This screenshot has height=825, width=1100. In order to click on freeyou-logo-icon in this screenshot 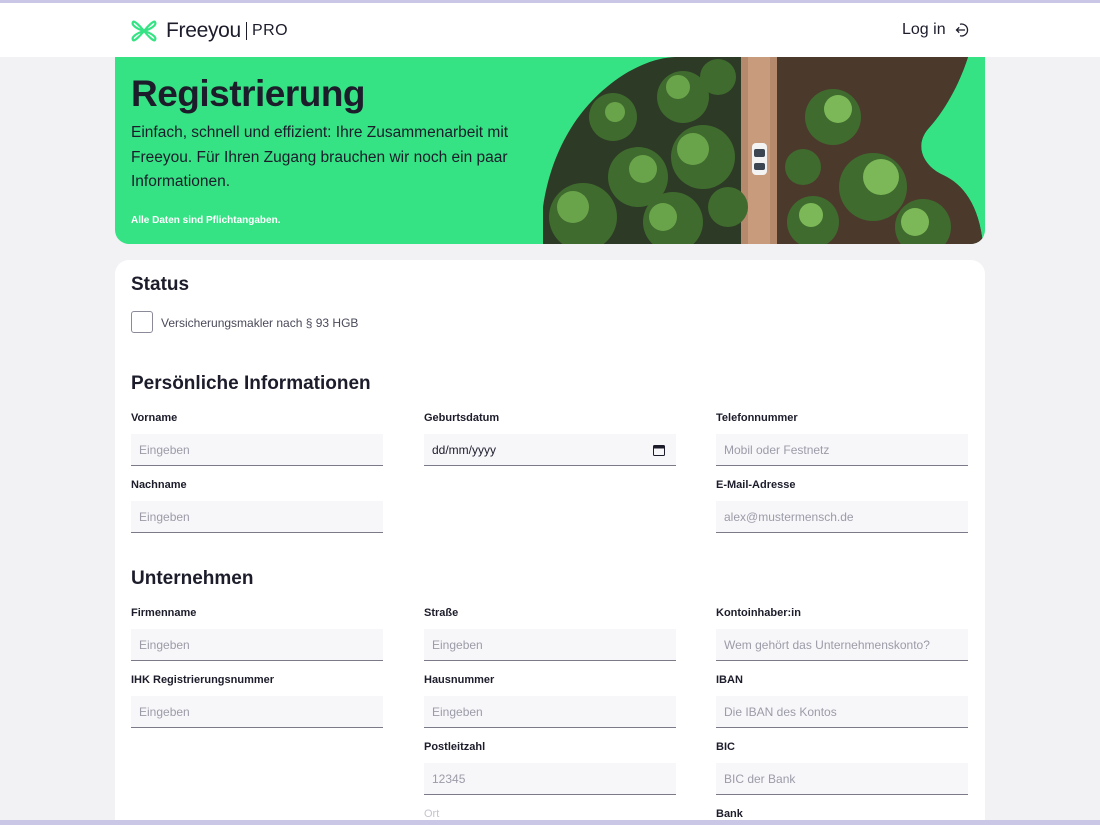, I will do `click(144, 31)`.